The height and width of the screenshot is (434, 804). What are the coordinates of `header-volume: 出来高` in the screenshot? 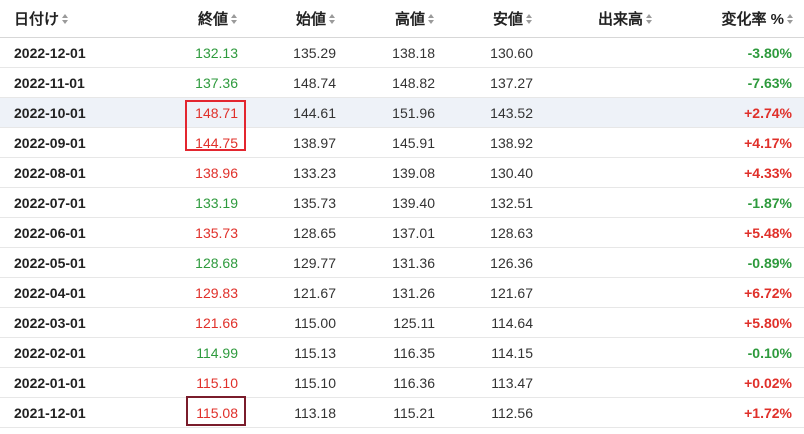 It's located at (603, 19).